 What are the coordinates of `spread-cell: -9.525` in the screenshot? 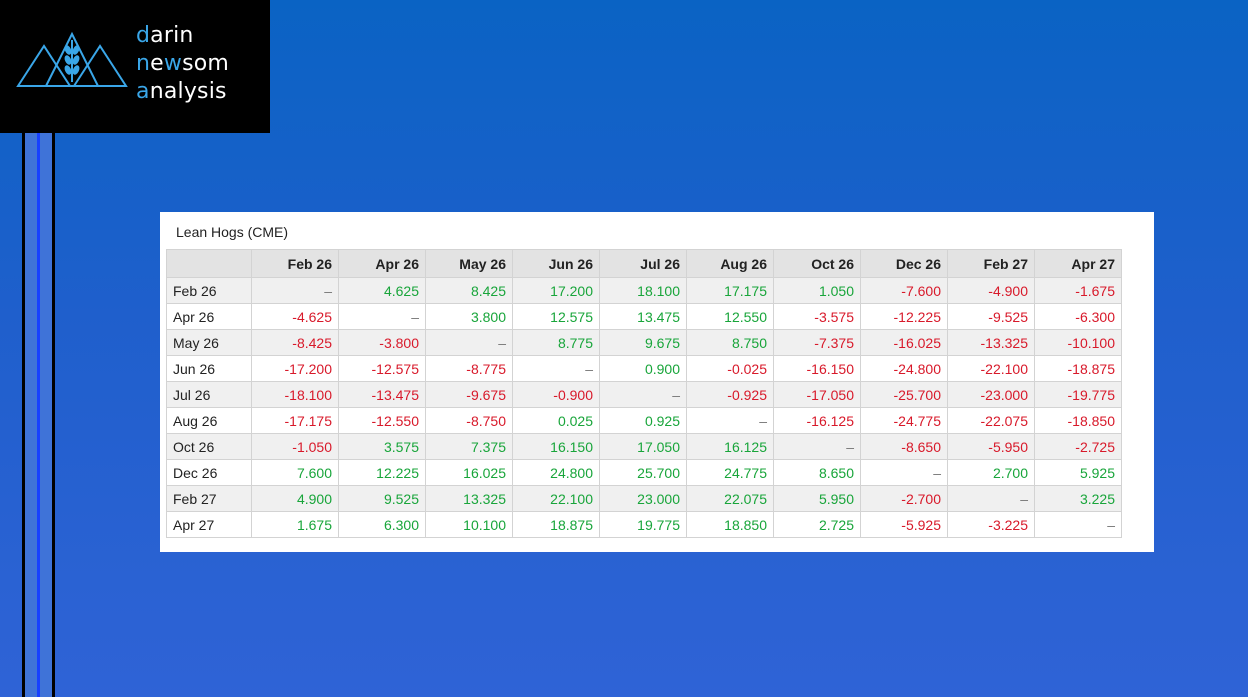 It's located at (991, 316).